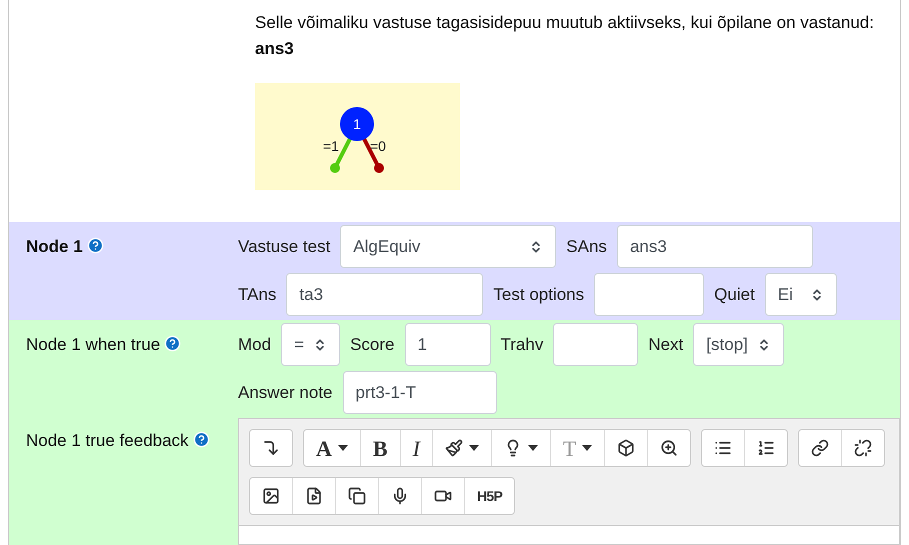 The height and width of the screenshot is (545, 909). I want to click on field-label: Mod, so click(255, 345).